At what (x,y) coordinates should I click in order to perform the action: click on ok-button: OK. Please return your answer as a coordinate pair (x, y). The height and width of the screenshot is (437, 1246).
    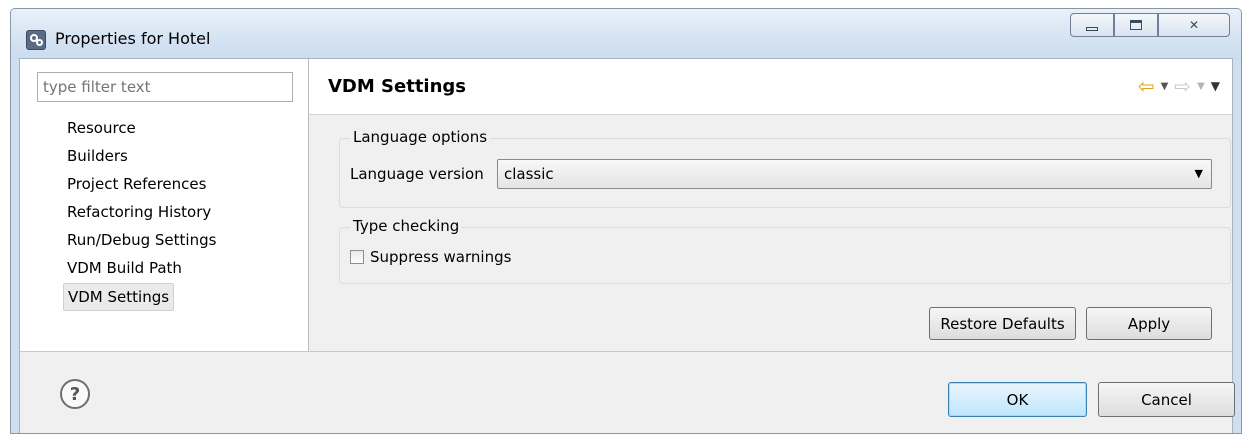
    Looking at the image, I should click on (1017, 399).